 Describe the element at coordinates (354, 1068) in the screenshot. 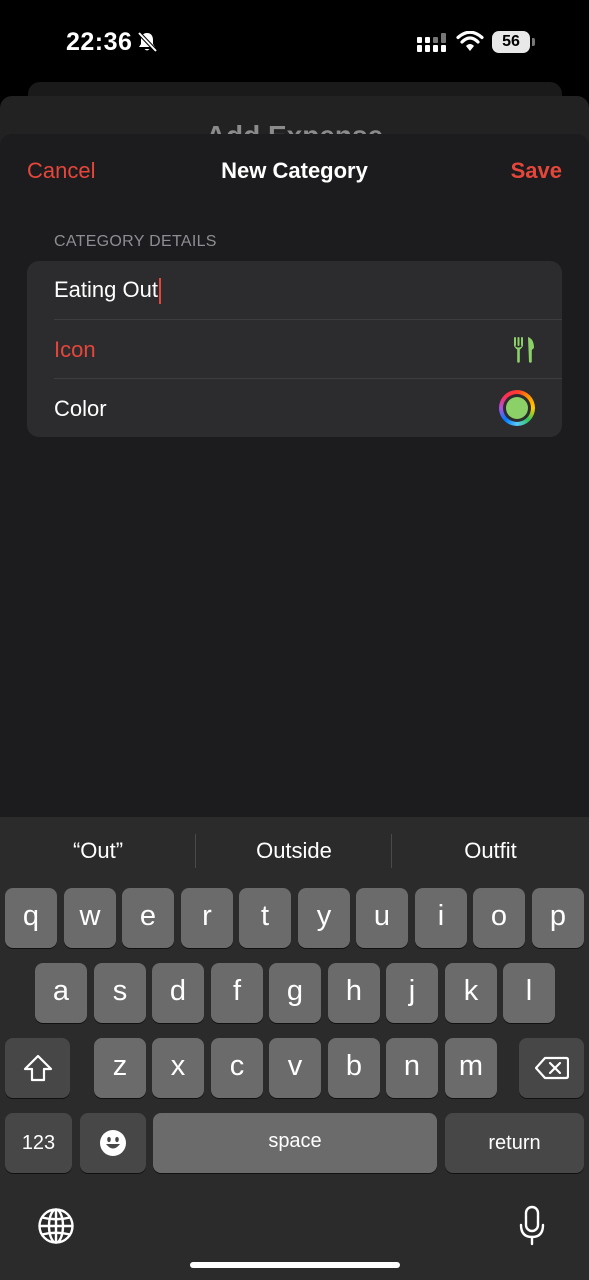

I see `key-b: b` at that location.